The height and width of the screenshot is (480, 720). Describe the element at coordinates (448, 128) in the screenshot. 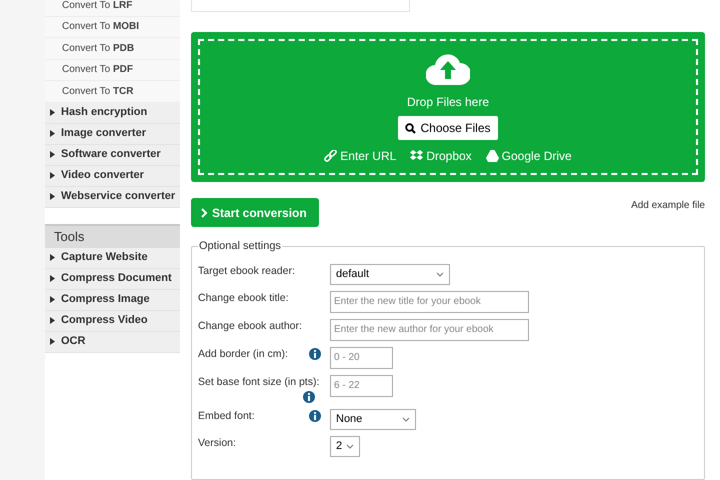

I see `choose-files-button: Choose Files` at that location.